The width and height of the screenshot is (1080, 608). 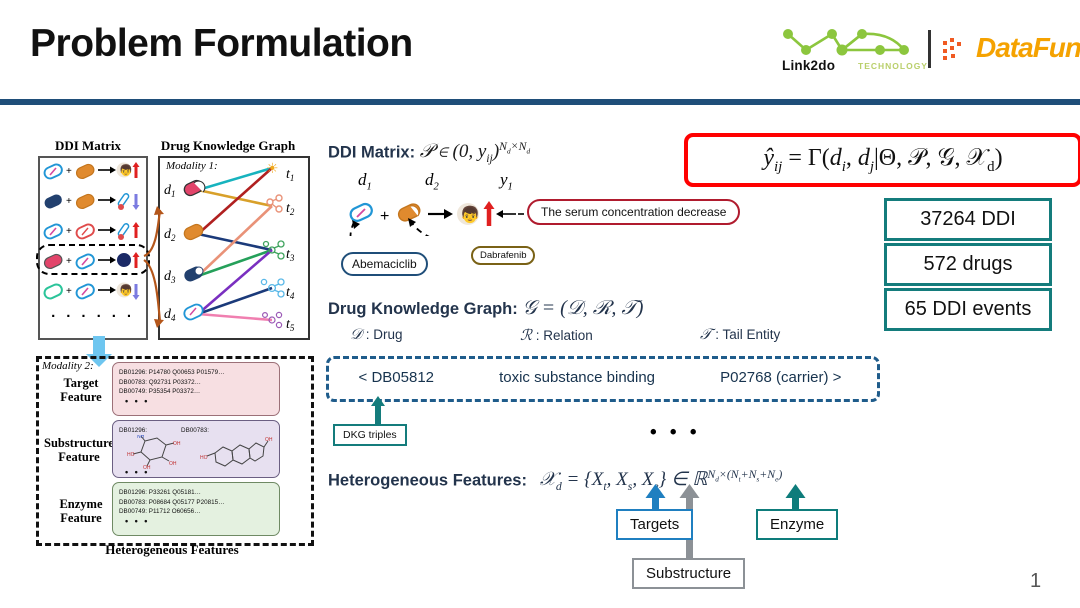 What do you see at coordinates (356, 335) in the screenshot?
I see `dkg-domain-symbol: 𝒟` at bounding box center [356, 335].